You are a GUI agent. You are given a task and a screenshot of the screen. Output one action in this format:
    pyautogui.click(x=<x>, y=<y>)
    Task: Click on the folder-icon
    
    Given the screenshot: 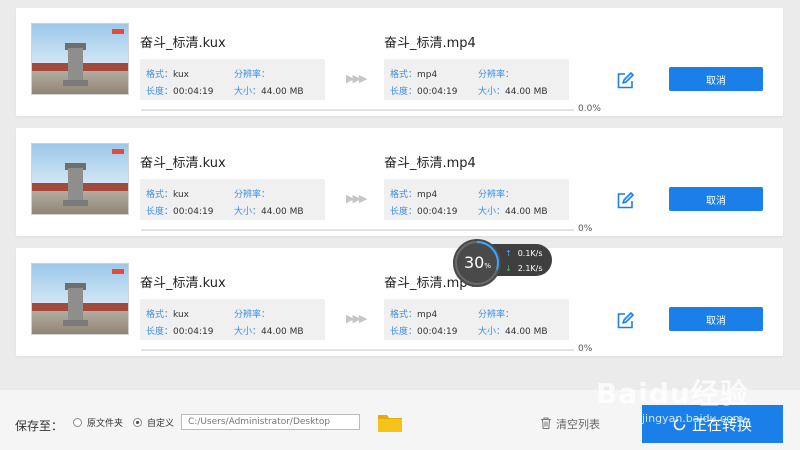 What is the action you would take?
    pyautogui.click(x=390, y=422)
    